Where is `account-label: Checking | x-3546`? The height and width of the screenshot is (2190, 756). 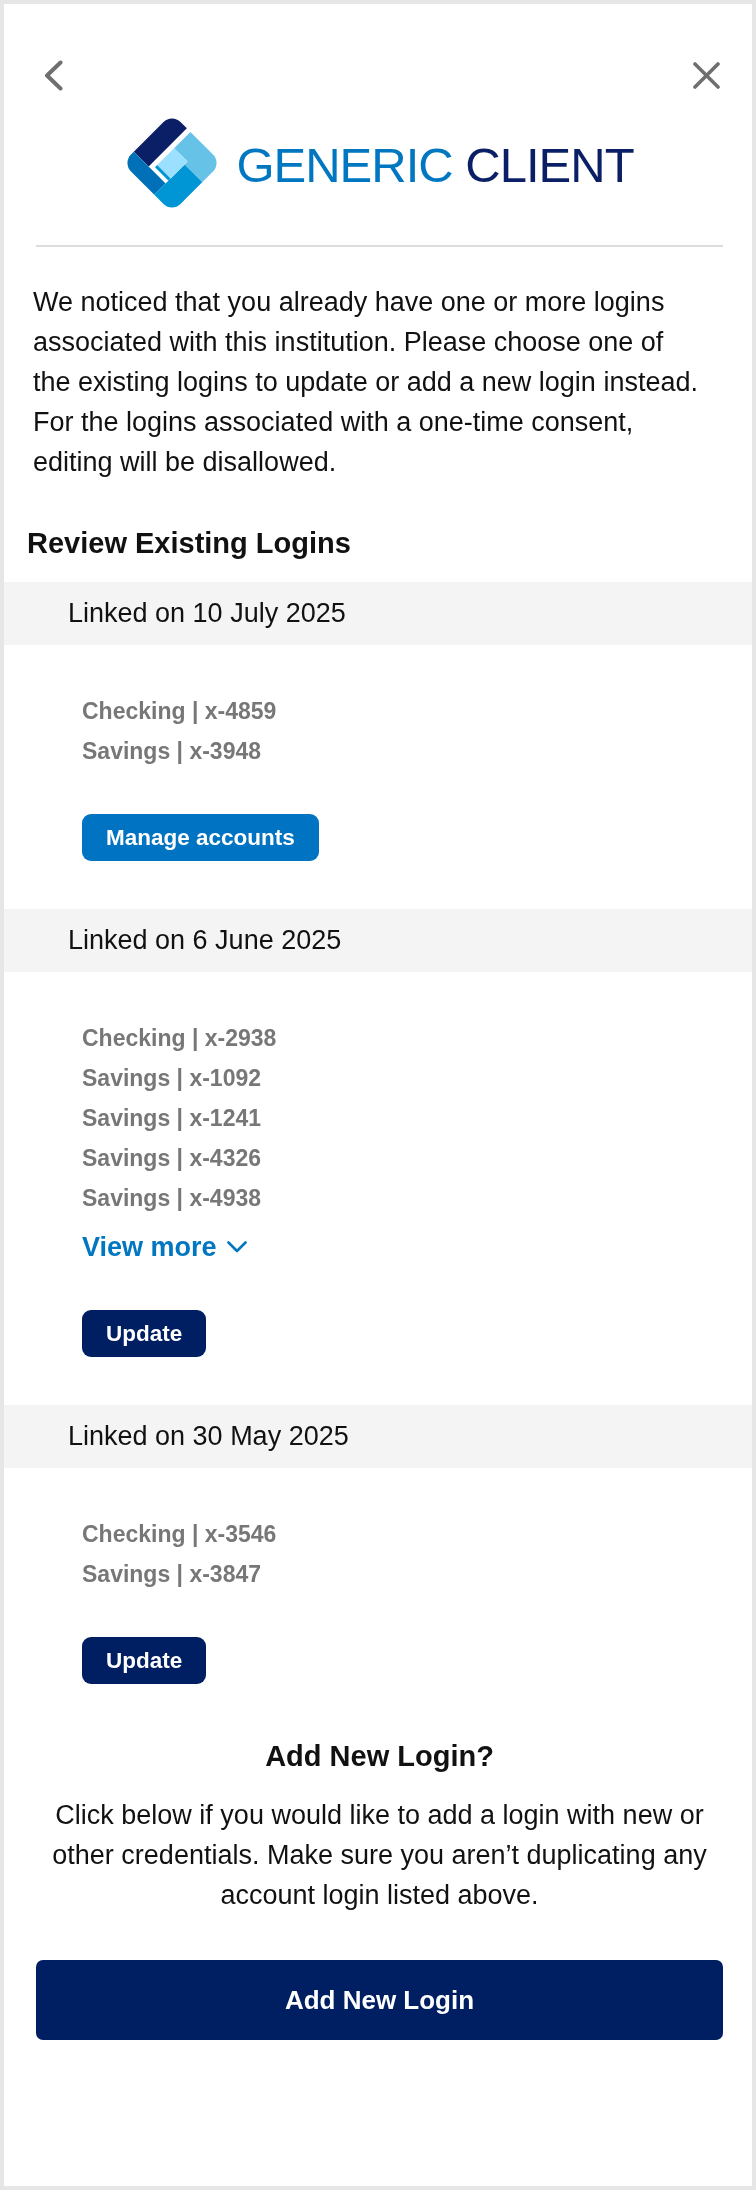 account-label: Checking | x-3546 is located at coordinates (179, 1534).